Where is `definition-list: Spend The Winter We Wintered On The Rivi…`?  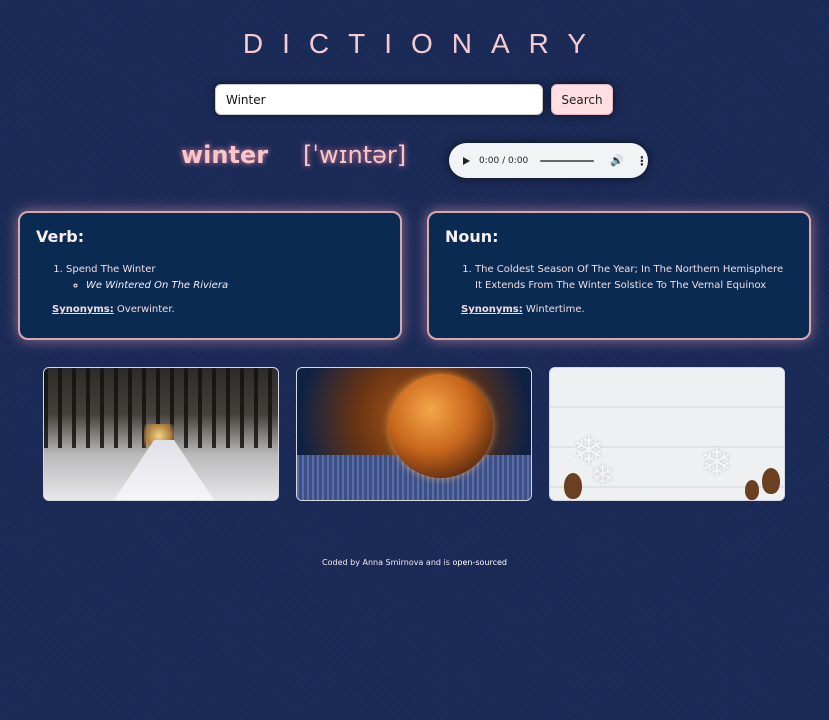
definition-list: Spend The Winter We Wintered On The Rivi… is located at coordinates (210, 278).